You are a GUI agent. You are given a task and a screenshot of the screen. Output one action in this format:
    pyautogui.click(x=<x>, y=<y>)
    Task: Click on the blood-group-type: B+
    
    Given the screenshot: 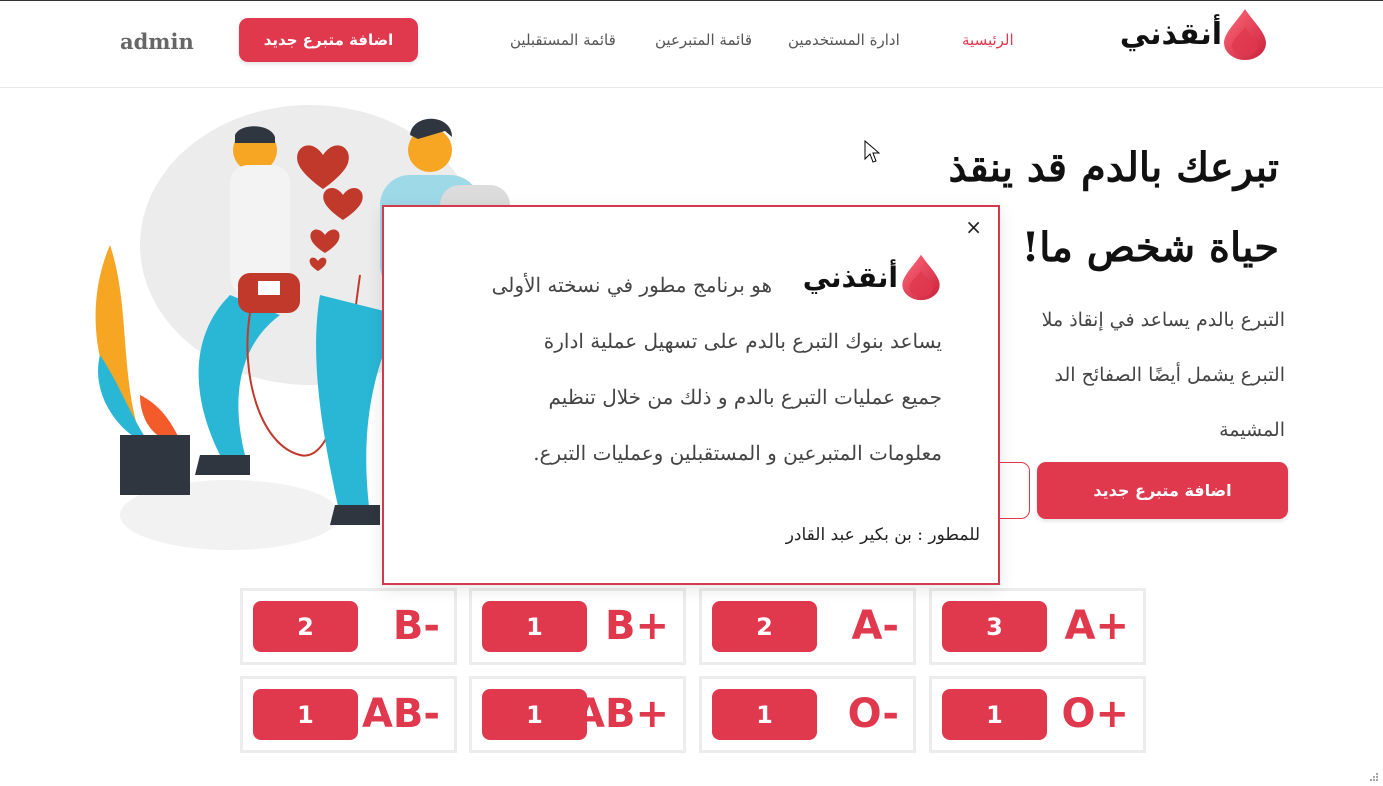 What is the action you would take?
    pyautogui.click(x=636, y=626)
    